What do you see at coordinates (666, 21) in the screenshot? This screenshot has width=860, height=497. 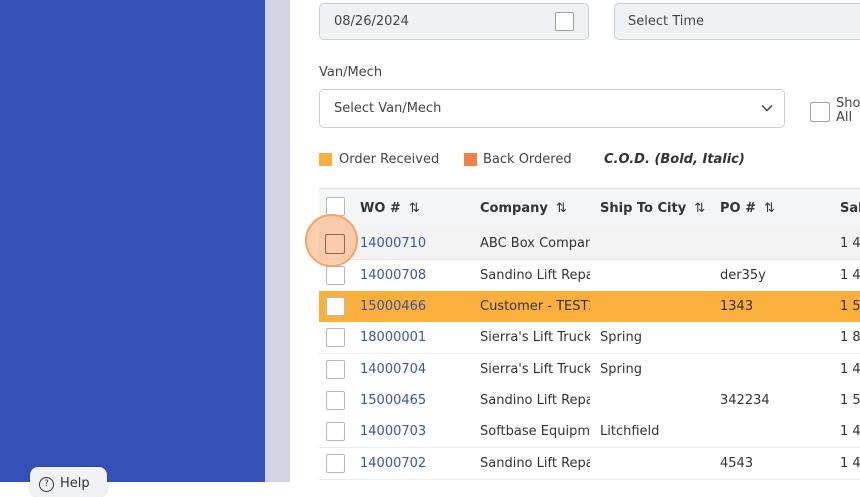 I see `time-placeholder: Select Time` at bounding box center [666, 21].